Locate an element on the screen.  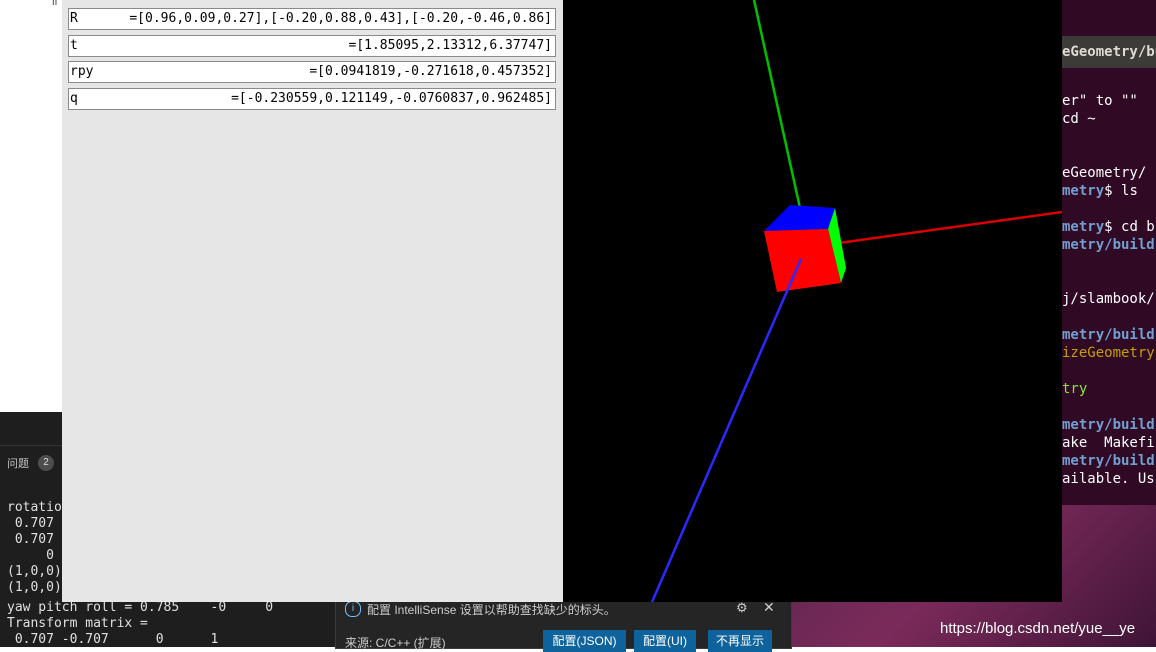
problems-count-badge: 2 is located at coordinates (46, 463).